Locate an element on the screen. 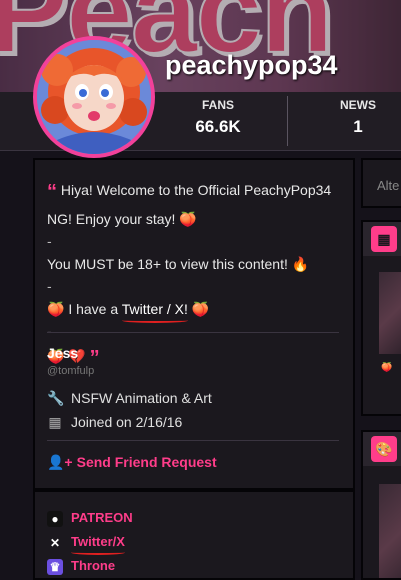  link-twitter: ✕ Twitter/X is located at coordinates (86, 542).